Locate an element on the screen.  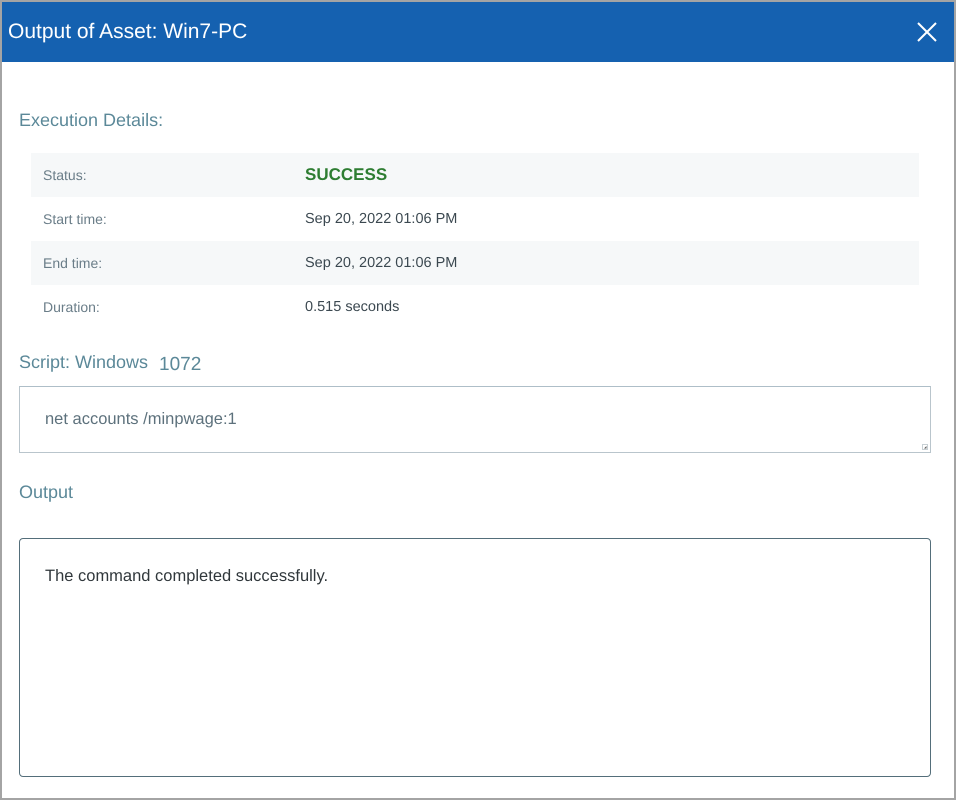
detail-value: 0.515 seconds is located at coordinates (352, 307).